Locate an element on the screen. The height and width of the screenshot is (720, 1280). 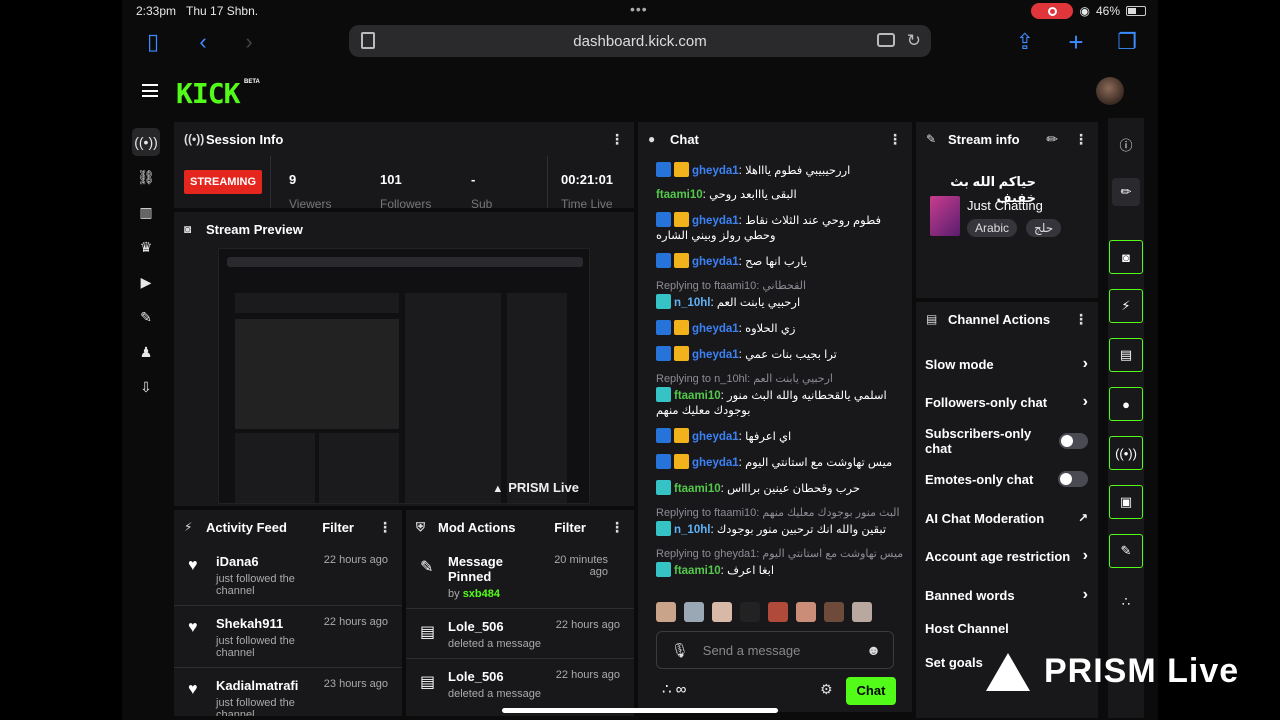
kick-logo: KICK is located at coordinates (208, 93).